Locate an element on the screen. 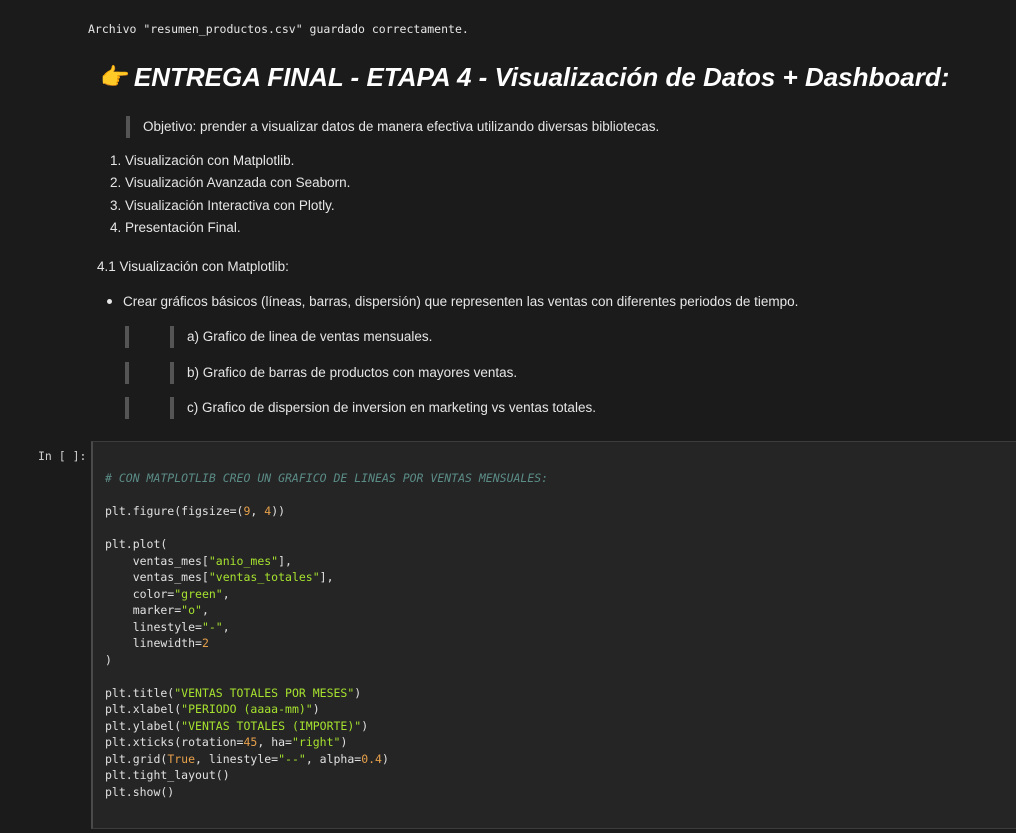 The height and width of the screenshot is (833, 1016). code-token: linestyle= is located at coordinates (153, 626).